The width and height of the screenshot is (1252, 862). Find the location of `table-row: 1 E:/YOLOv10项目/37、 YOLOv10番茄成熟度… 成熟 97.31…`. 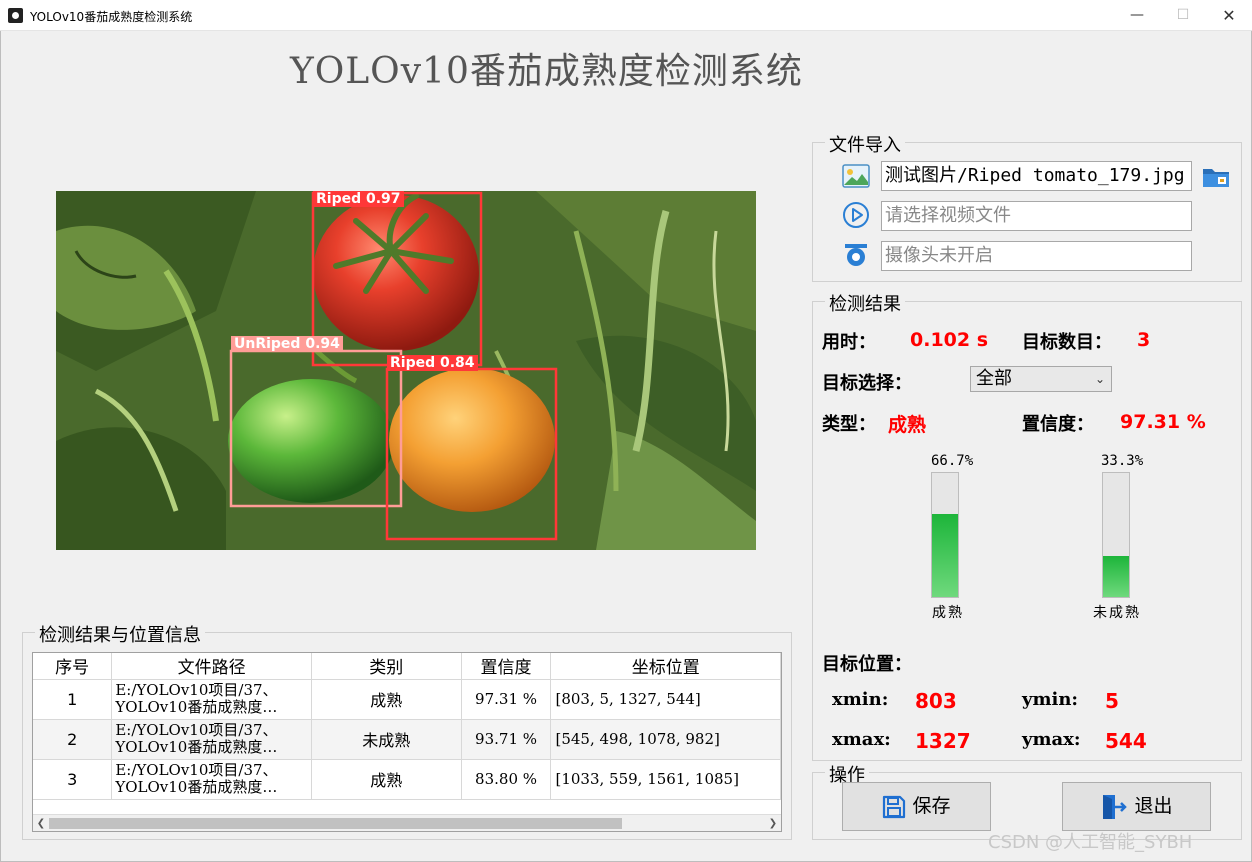

table-row: 1 E:/YOLOv10项目/37、 YOLOv10番茄成熟度… 成熟 97.31… is located at coordinates (407, 699).